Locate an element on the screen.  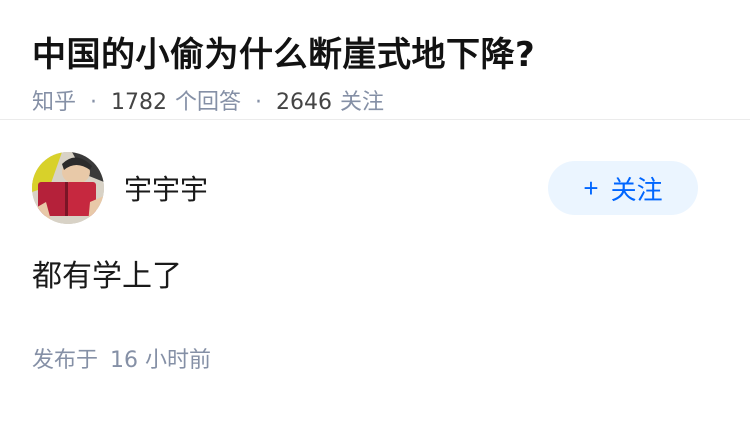
answer-content: 都有学上了 is located at coordinates (375, 277).